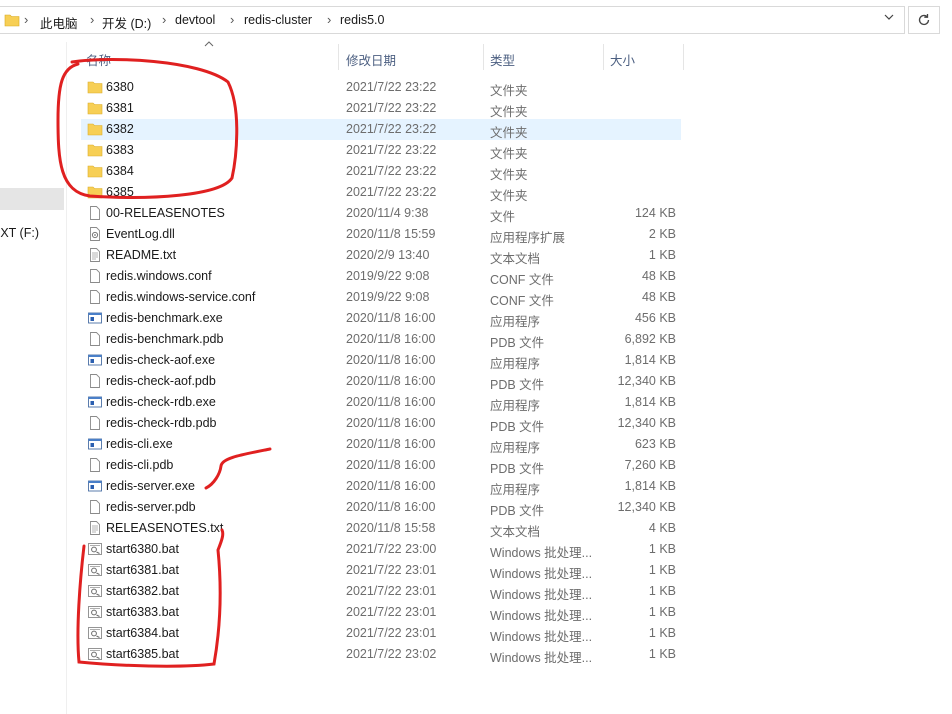 This screenshot has width=952, height=714. I want to click on file-row: README.txt 2020/2/9 13:40 文本文档 1 KB, so click(381, 255).